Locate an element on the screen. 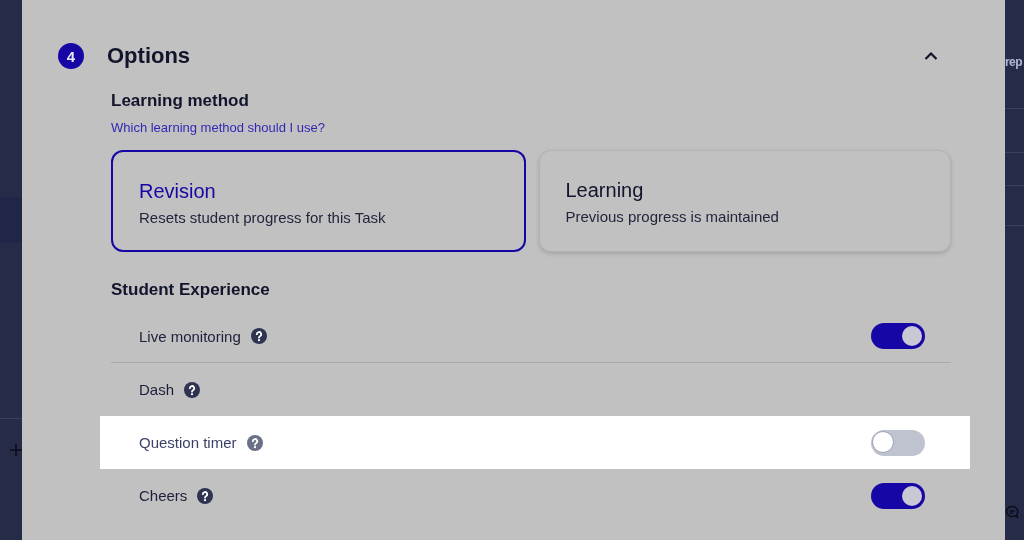 Image resolution: width=1024 pixels, height=540 pixels. background-text: rep is located at coordinates (1013, 62).